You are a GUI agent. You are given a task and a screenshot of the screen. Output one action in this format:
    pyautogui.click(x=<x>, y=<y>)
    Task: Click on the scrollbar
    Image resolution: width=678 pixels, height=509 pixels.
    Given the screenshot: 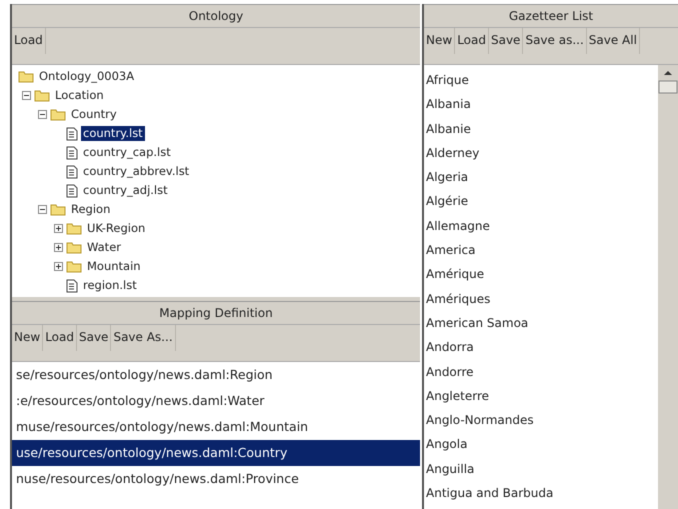 What is the action you would take?
    pyautogui.click(x=668, y=287)
    